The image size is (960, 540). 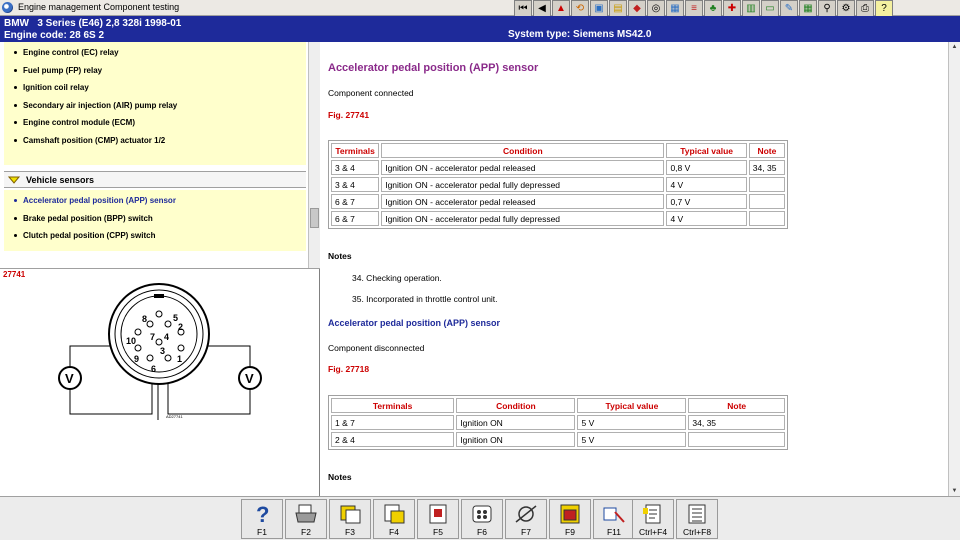 What do you see at coordinates (152, 337) in the screenshot?
I see `pin-label: 7` at bounding box center [152, 337].